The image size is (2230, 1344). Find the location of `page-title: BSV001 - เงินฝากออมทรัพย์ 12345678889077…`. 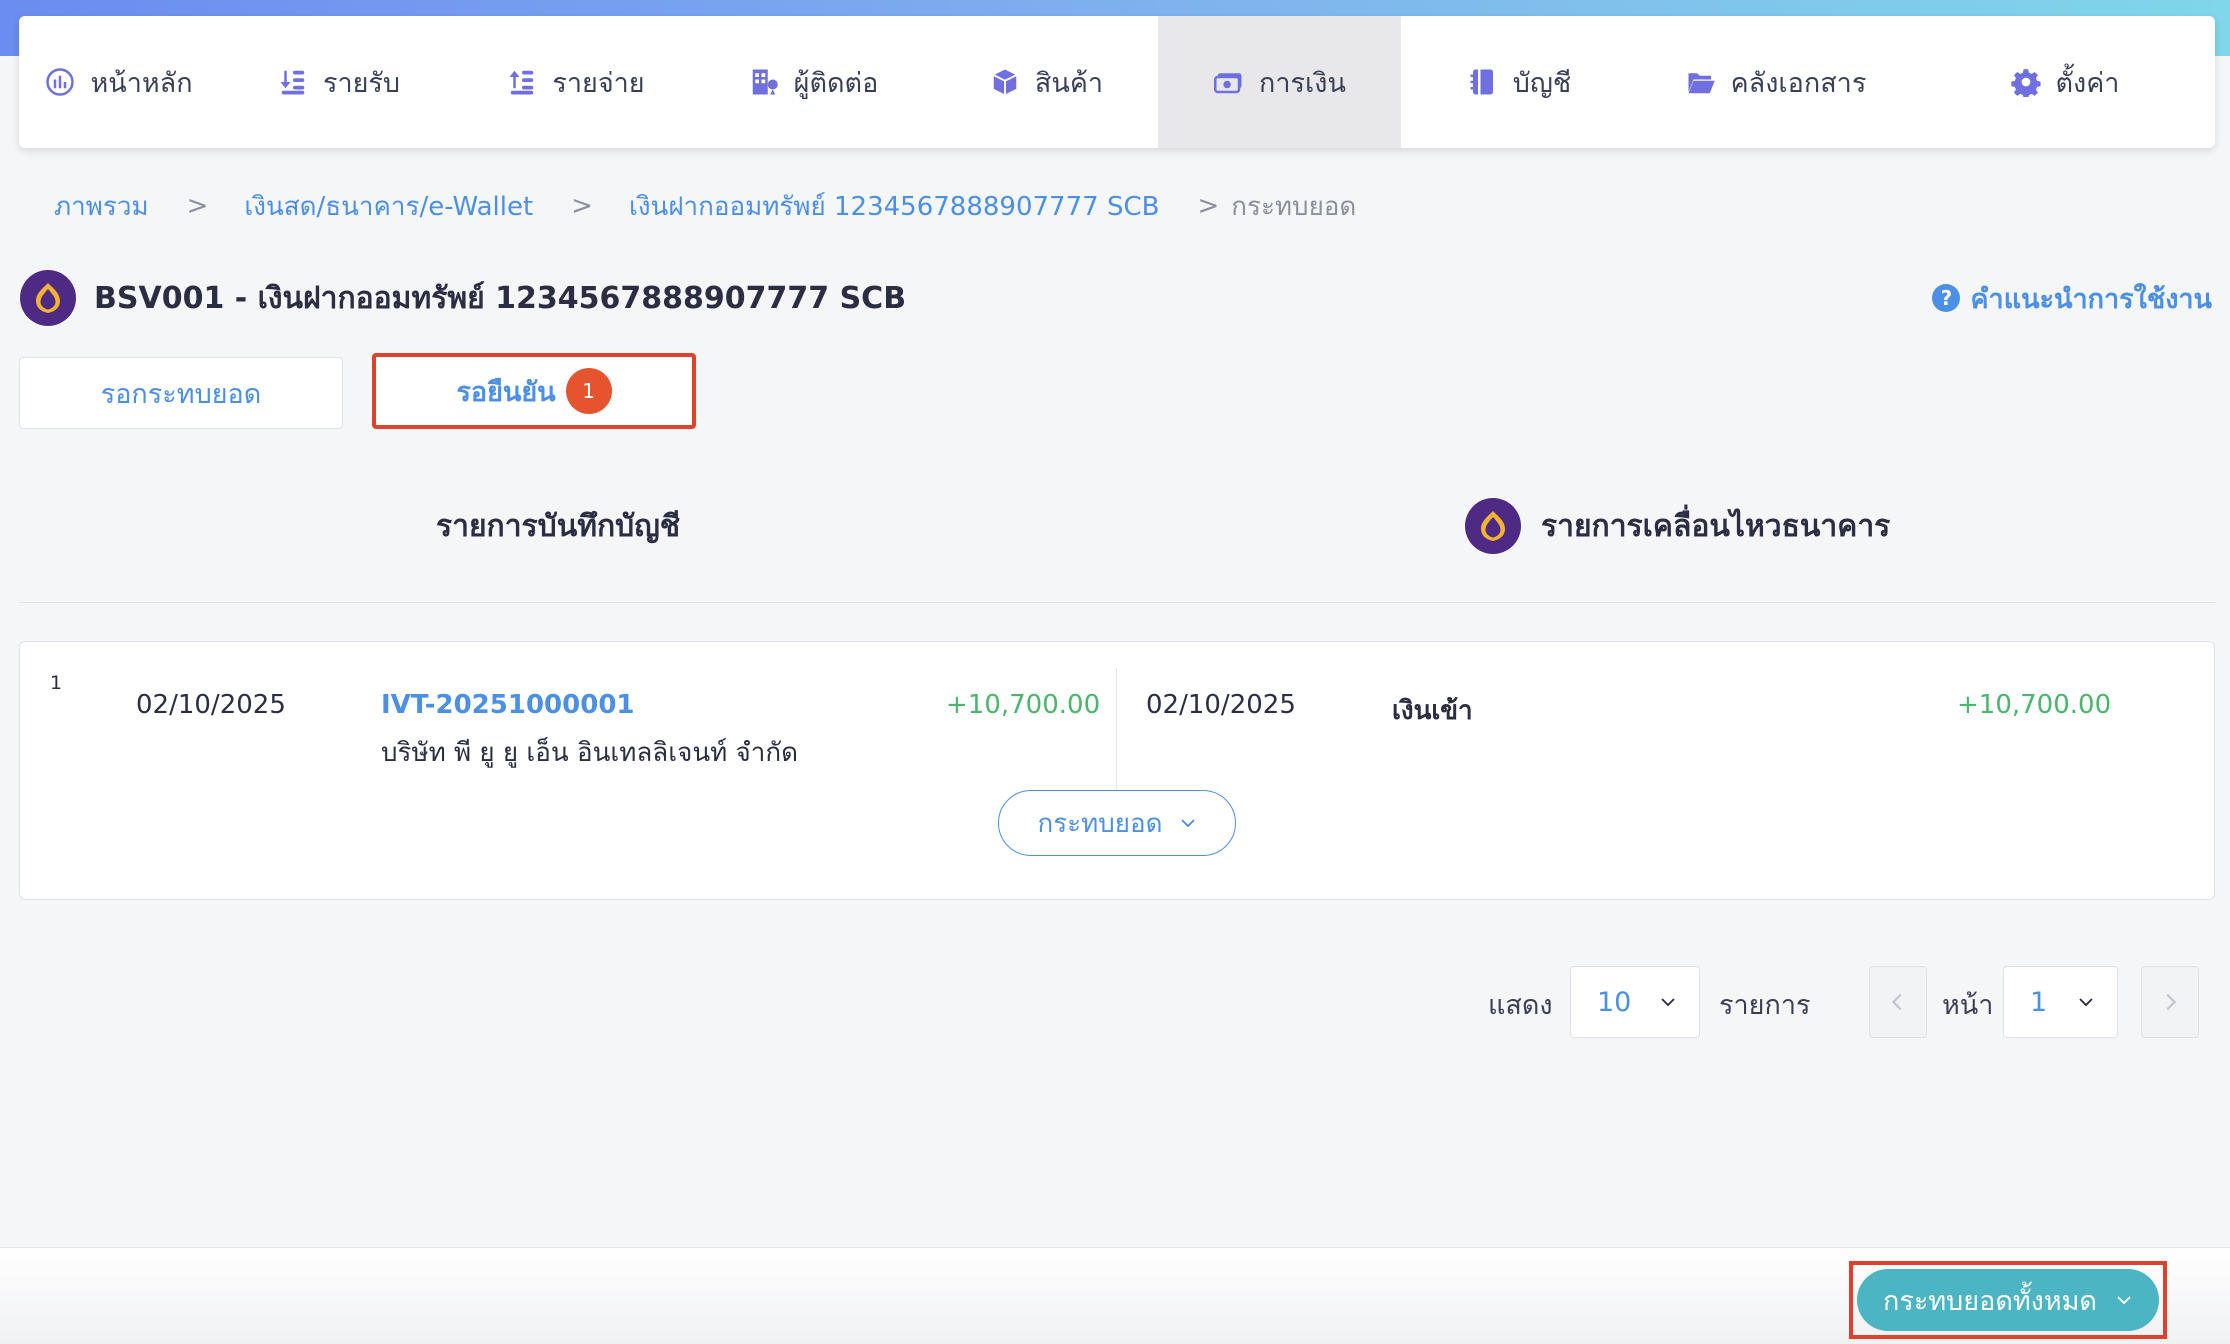

page-title: BSV001 - เงินฝากออมทรัพย์ 12345678889077… is located at coordinates (500, 298).